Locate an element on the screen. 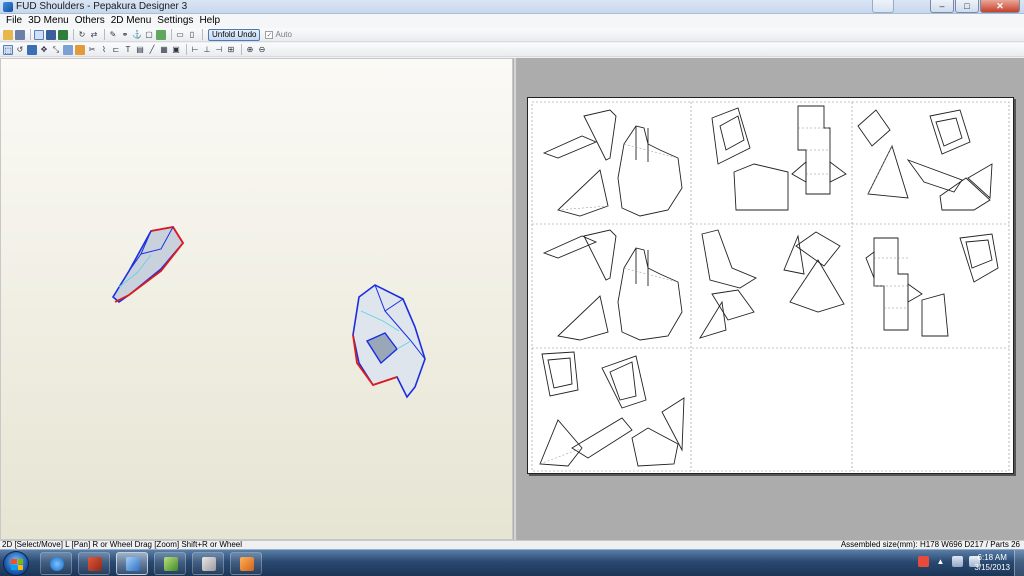 The height and width of the screenshot is (576, 1024). anchor-icon: ⚓ is located at coordinates (137, 35).